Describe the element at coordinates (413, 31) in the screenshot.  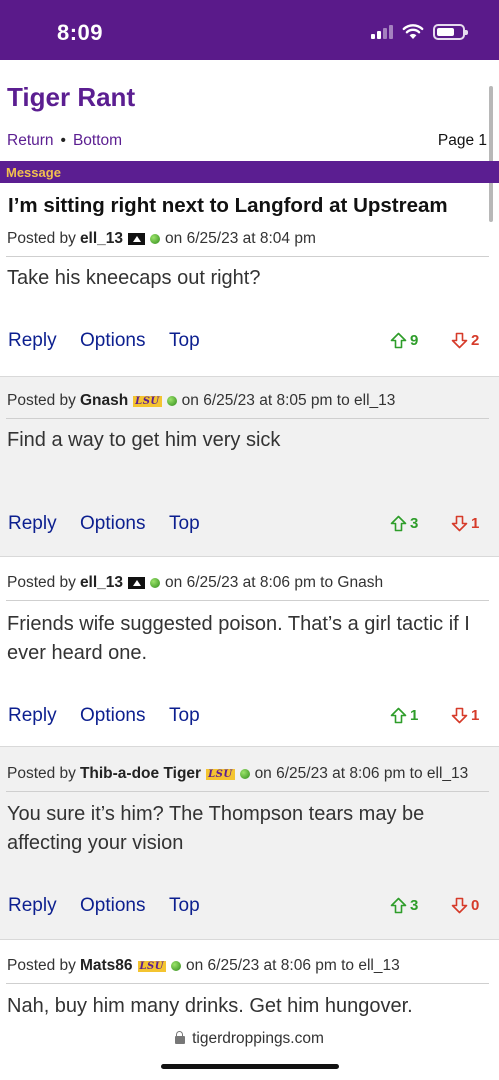
I see `wifi-icon` at that location.